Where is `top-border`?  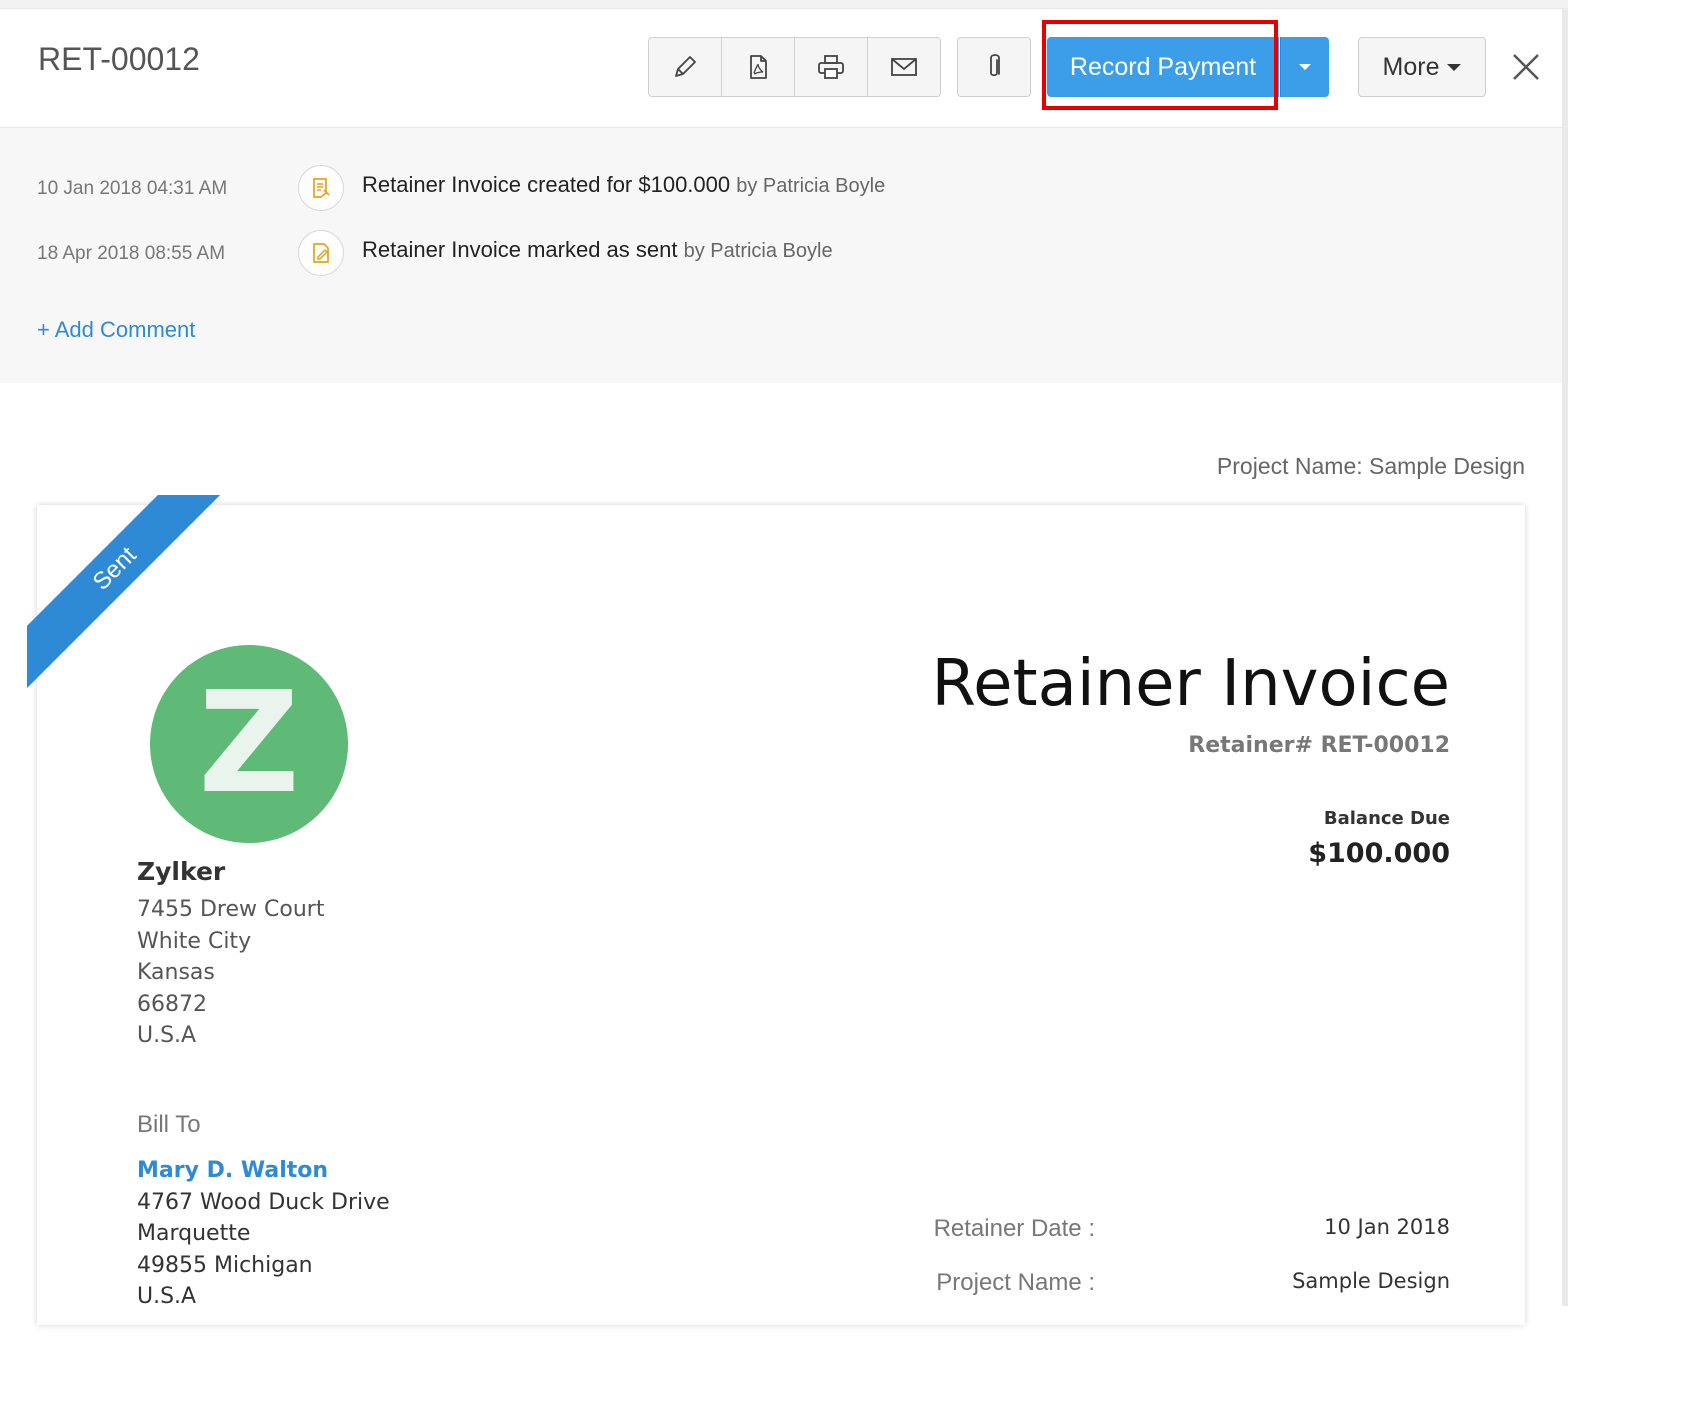 top-border is located at coordinates (784, 4).